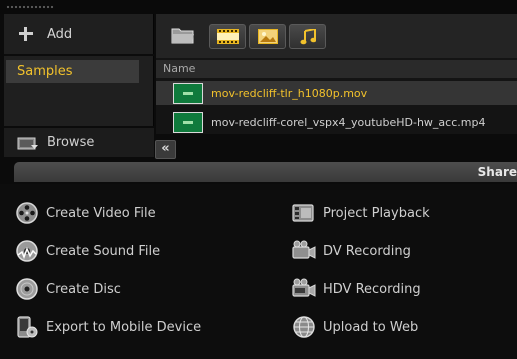 Image resolution: width=517 pixels, height=359 pixels. Describe the element at coordinates (27, 251) in the screenshot. I see `sound-disc-icon` at that location.